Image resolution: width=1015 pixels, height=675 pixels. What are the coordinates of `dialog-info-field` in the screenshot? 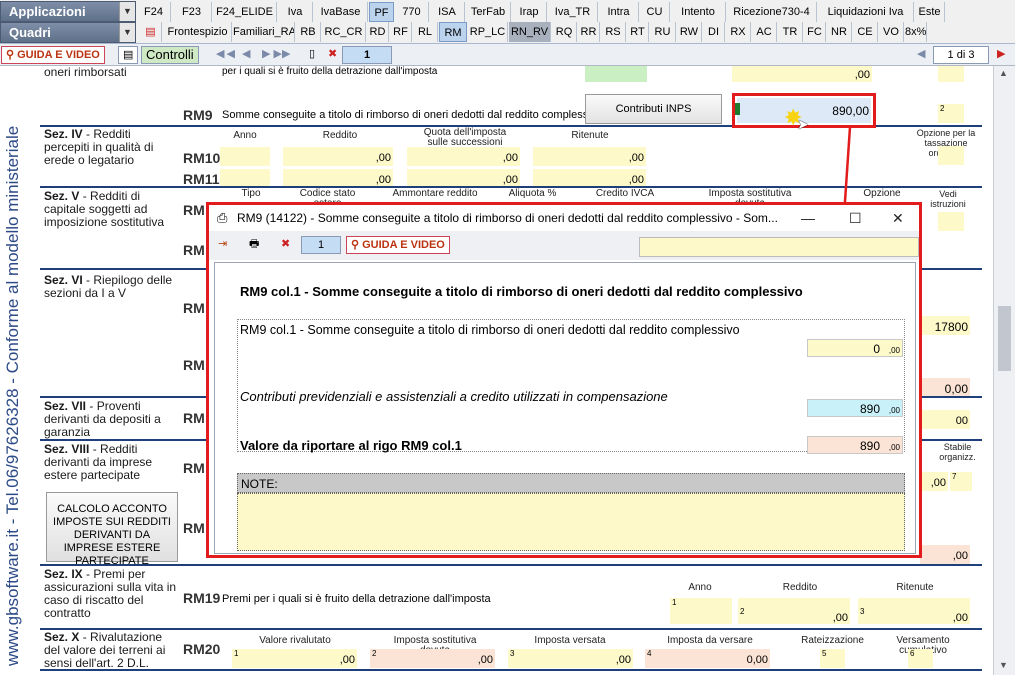 It's located at (779, 247).